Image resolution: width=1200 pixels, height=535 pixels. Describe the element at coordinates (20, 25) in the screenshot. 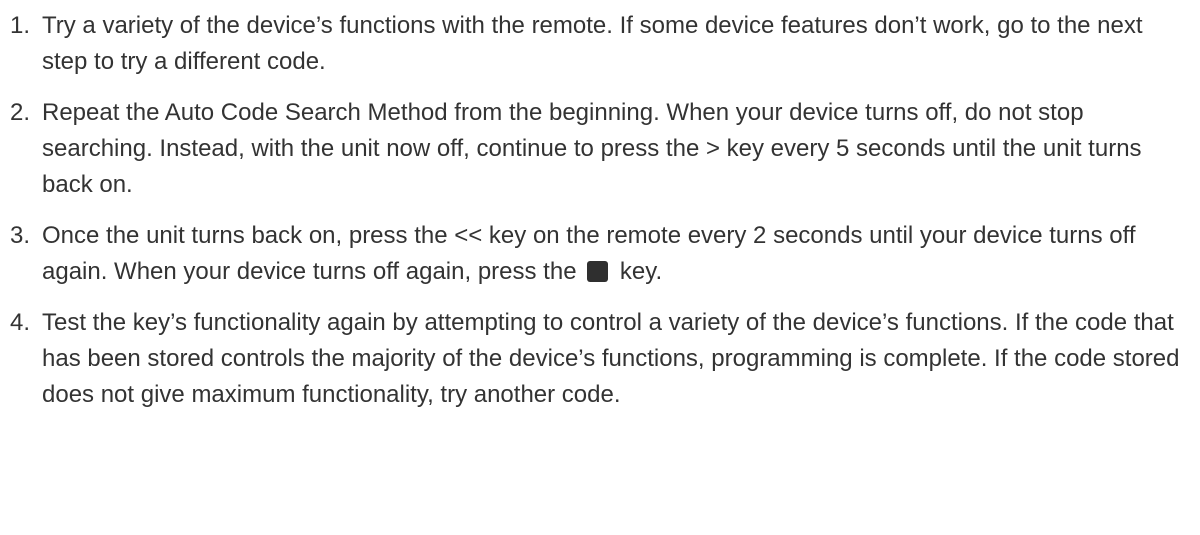

I see `step-number: 1.` at that location.